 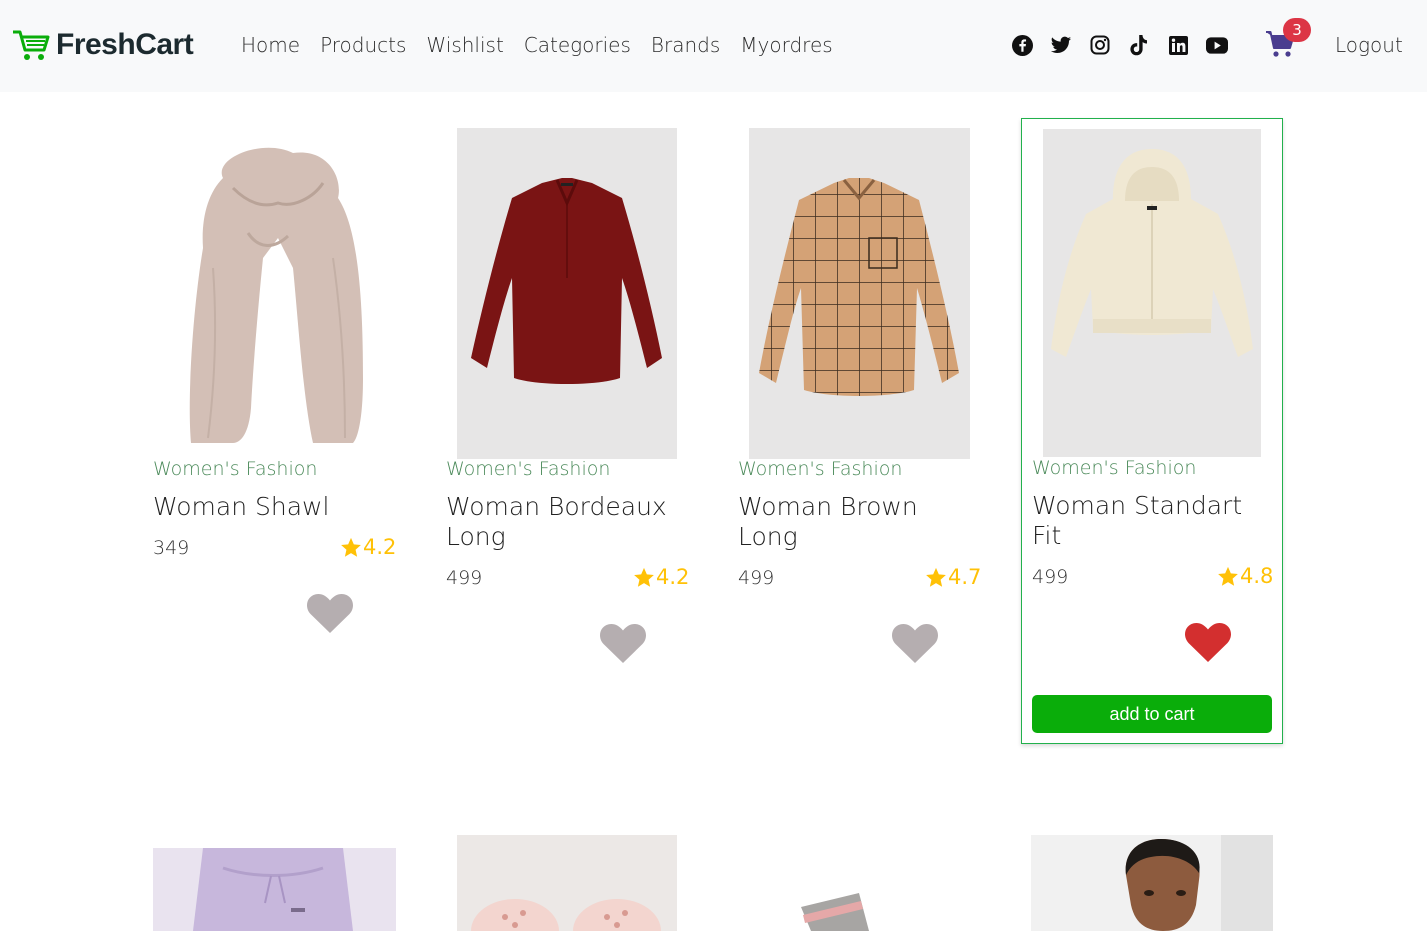 What do you see at coordinates (363, 45) in the screenshot?
I see `nav-products: Products` at bounding box center [363, 45].